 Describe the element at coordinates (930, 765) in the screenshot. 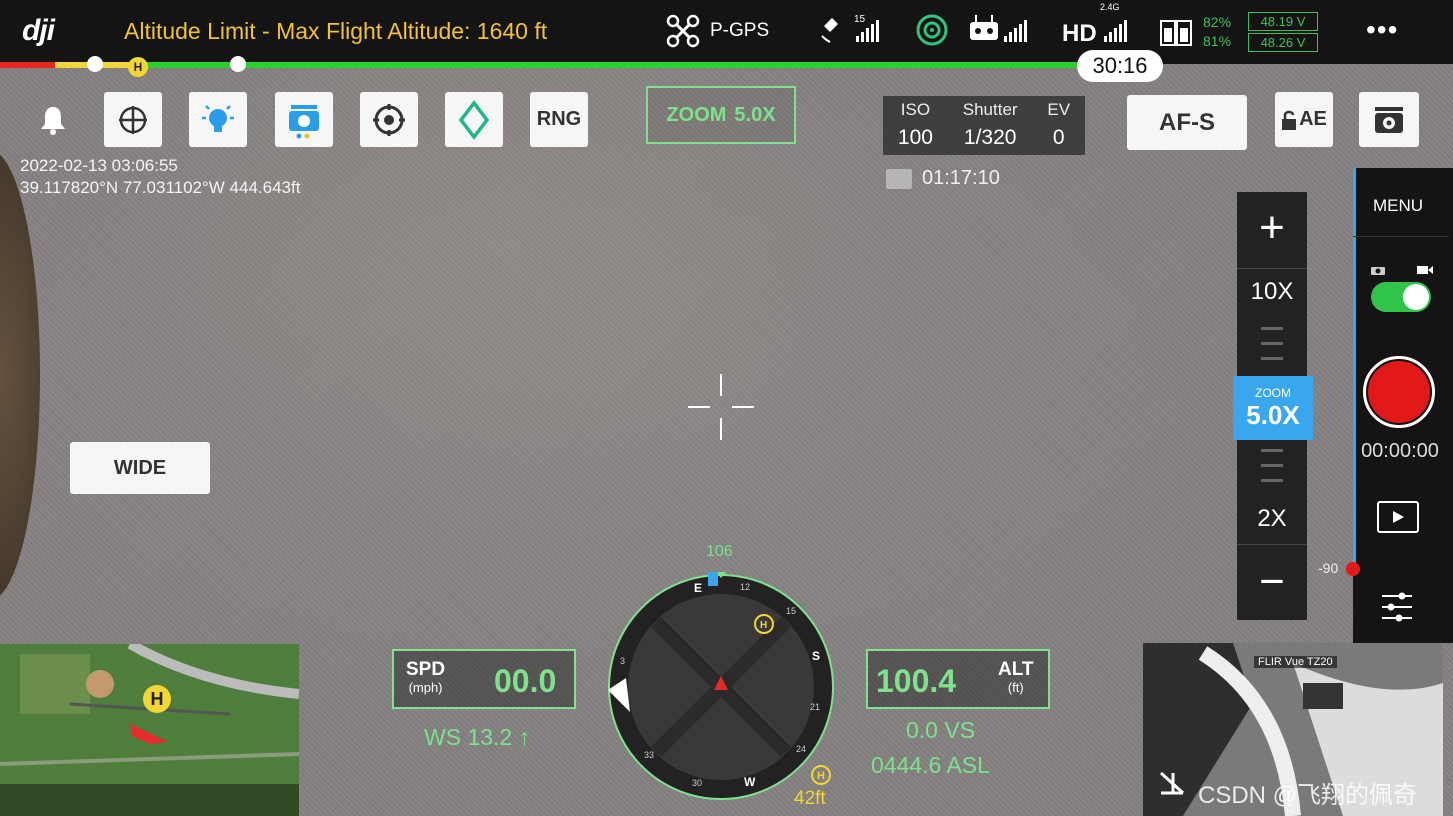

I see `altitude-asl: 0444.6 ASL` at that location.